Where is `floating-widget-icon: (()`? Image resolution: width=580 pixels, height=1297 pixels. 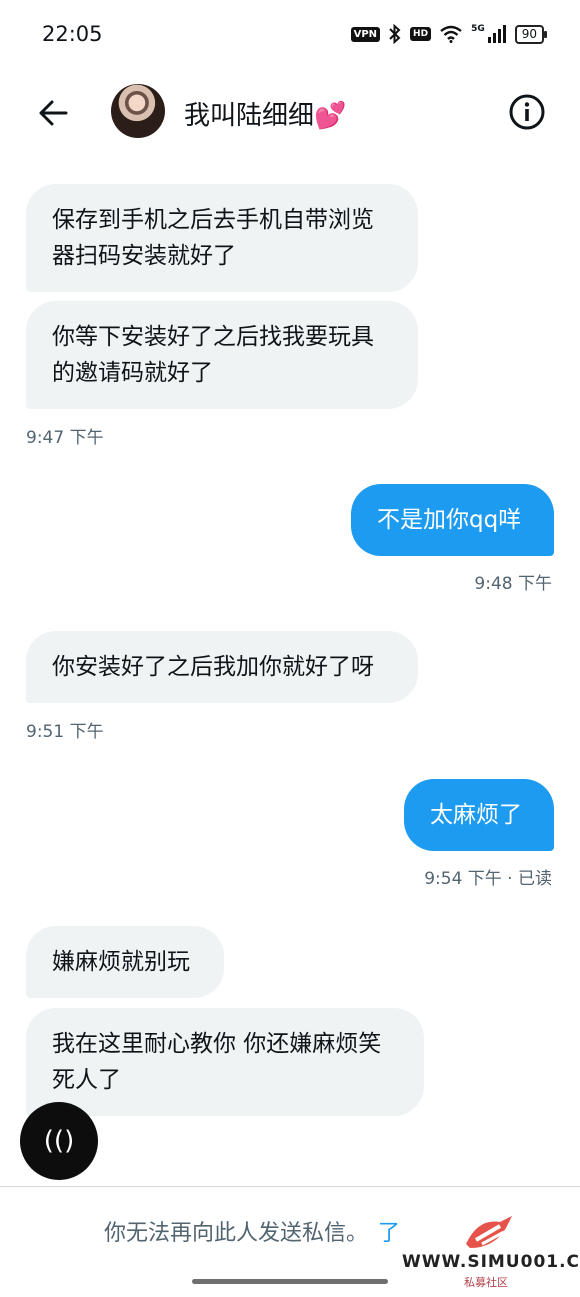
floating-widget-icon: (() is located at coordinates (59, 1141).